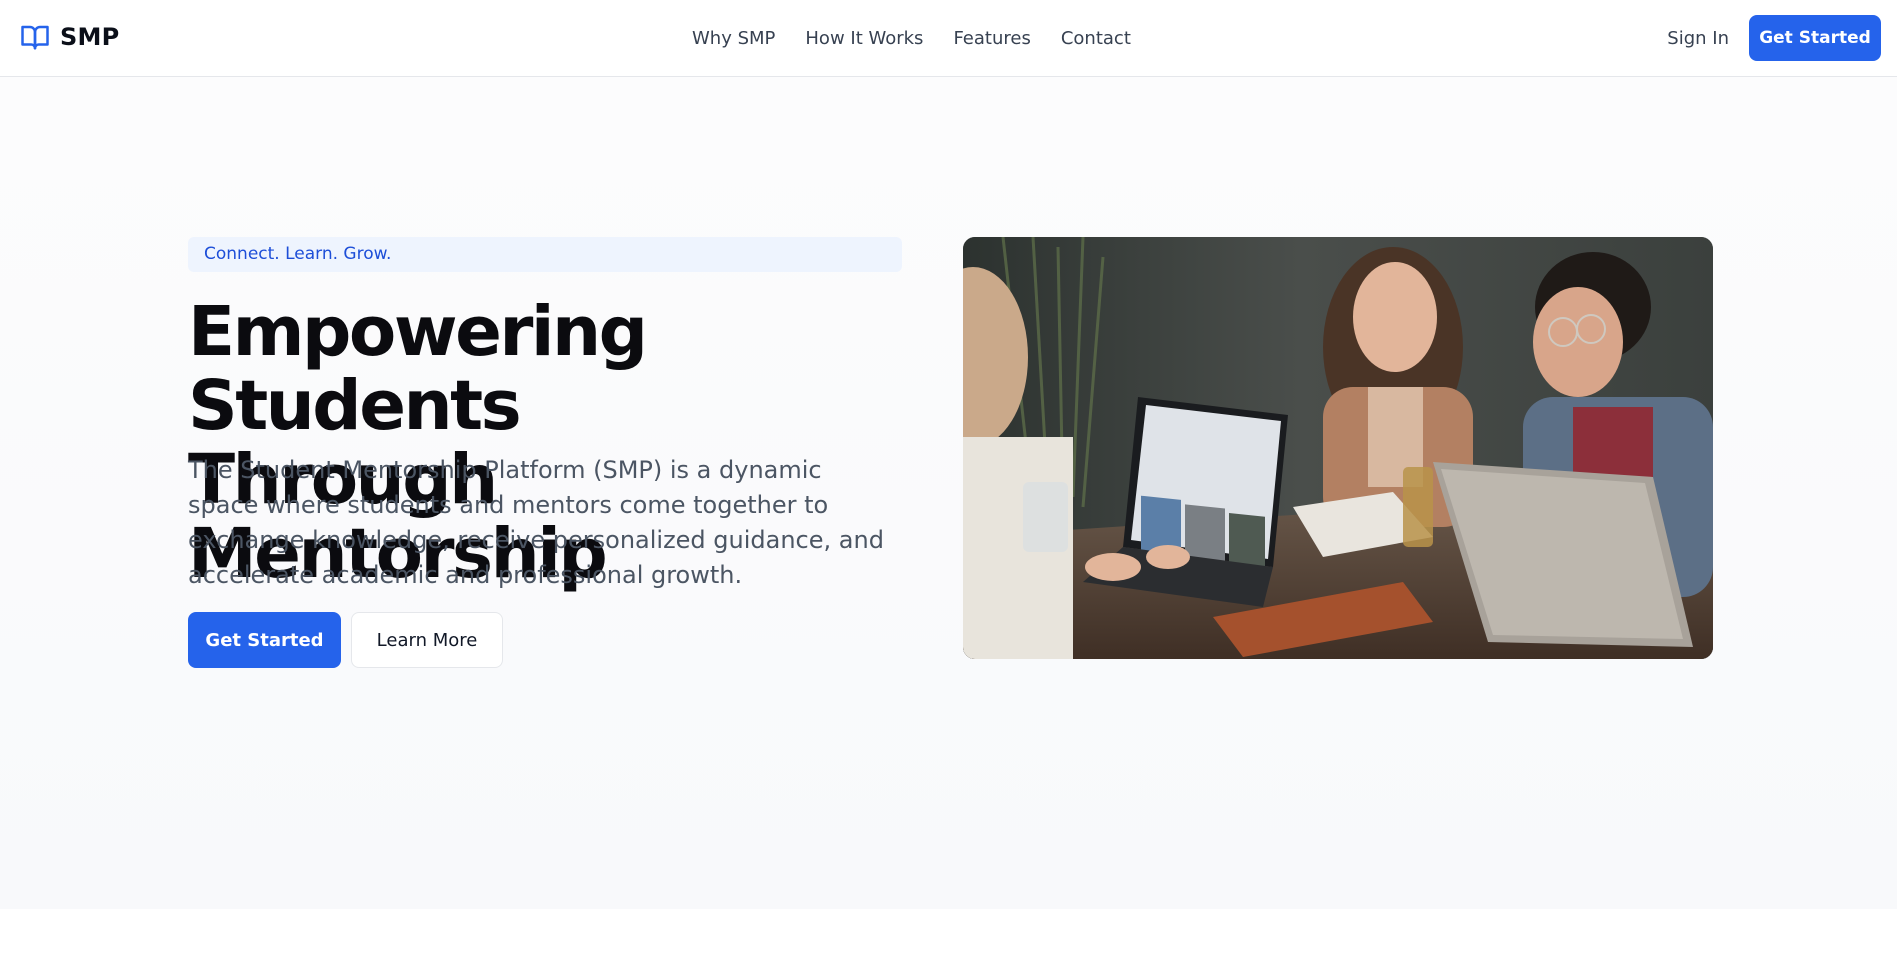  What do you see at coordinates (1698, 38) in the screenshot?
I see `sign-in-link: Sign In` at bounding box center [1698, 38].